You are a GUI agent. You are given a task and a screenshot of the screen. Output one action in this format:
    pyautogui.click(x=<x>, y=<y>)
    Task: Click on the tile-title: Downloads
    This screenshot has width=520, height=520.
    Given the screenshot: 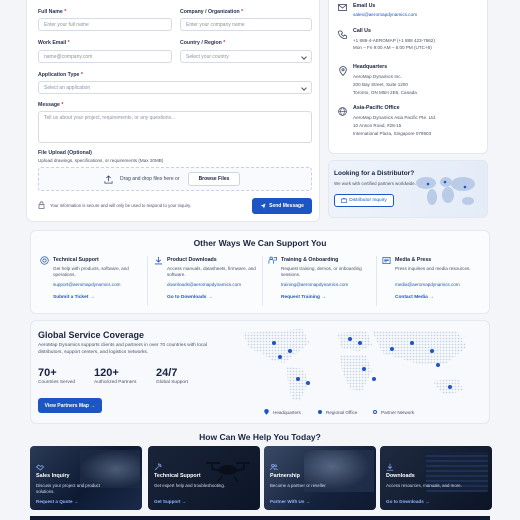 What is the action you would take?
    pyautogui.click(x=400, y=476)
    